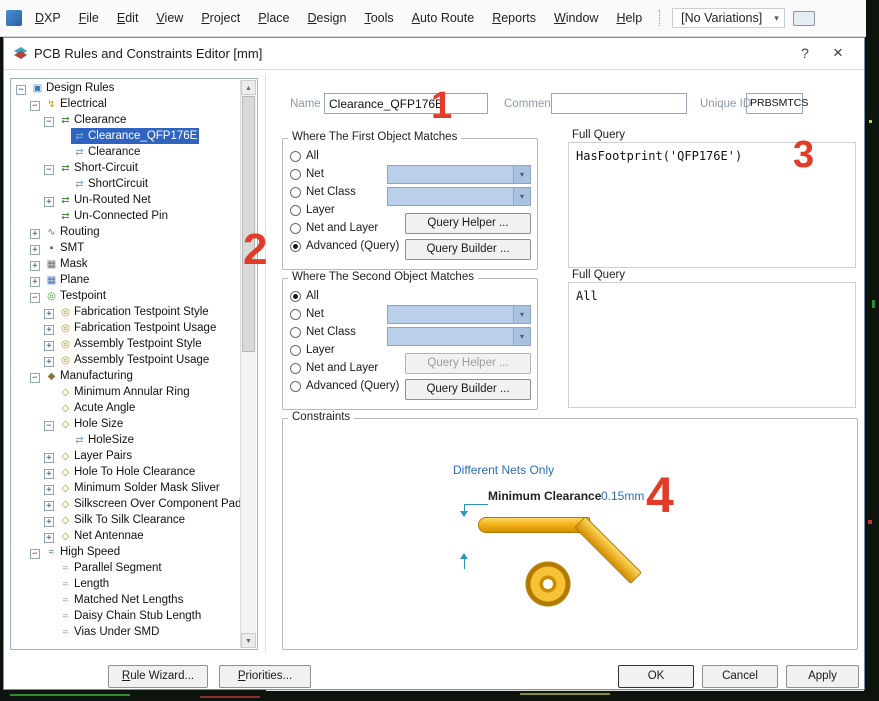 This screenshot has width=879, height=701. What do you see at coordinates (126, 488) in the screenshot?
I see `tree-item-minimum-solder-mask-sliver: + ◇ Minimum Solder Mask Sliver` at bounding box center [126, 488].